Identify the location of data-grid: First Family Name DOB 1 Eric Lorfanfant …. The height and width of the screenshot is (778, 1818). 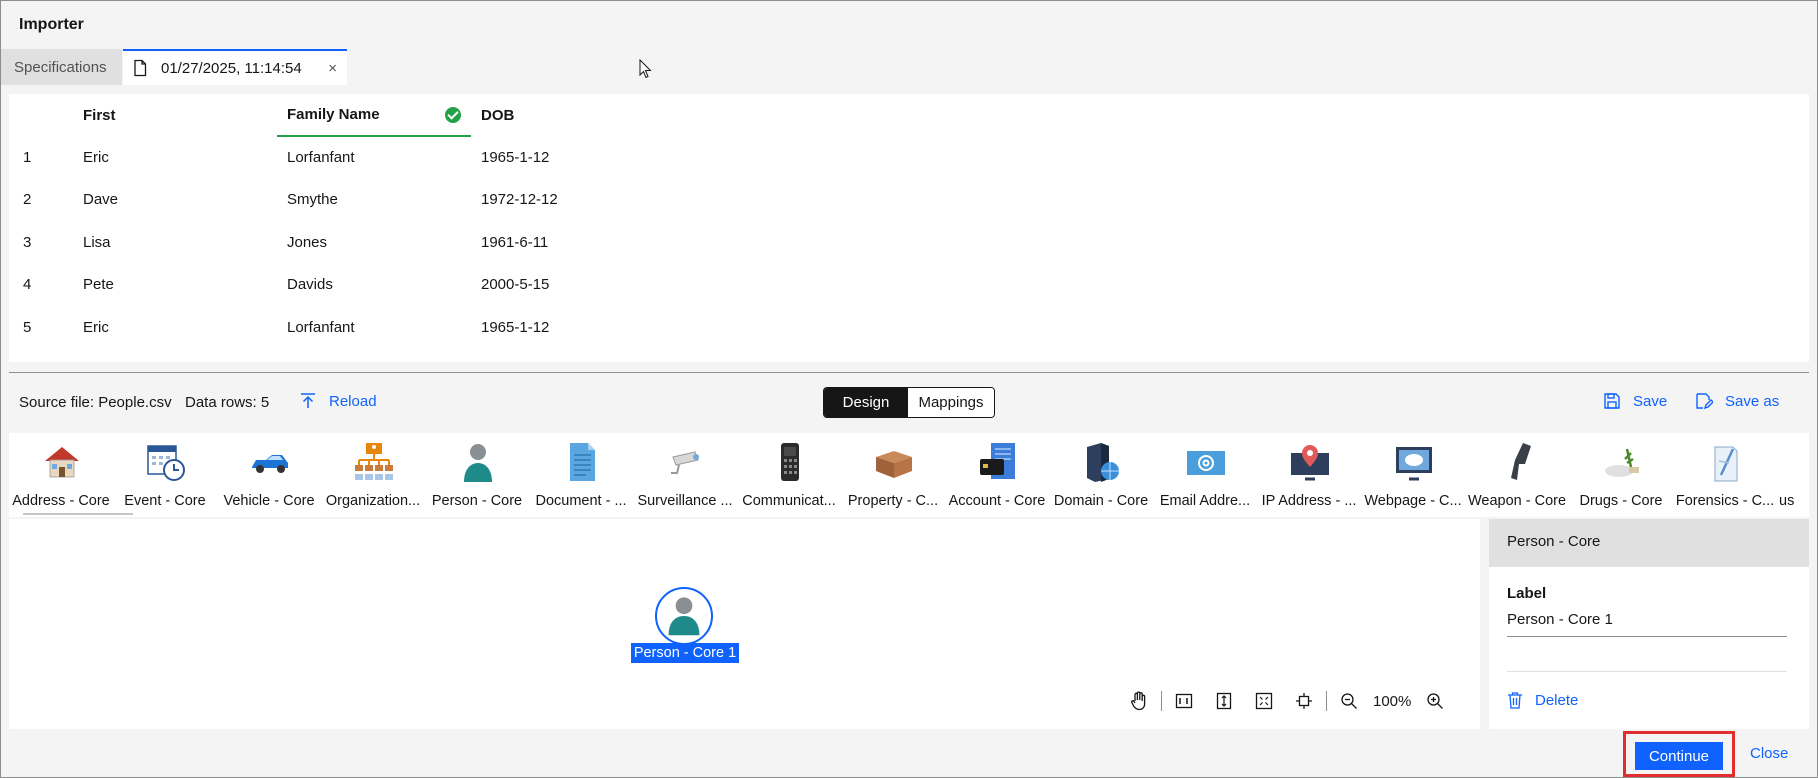
(340, 221).